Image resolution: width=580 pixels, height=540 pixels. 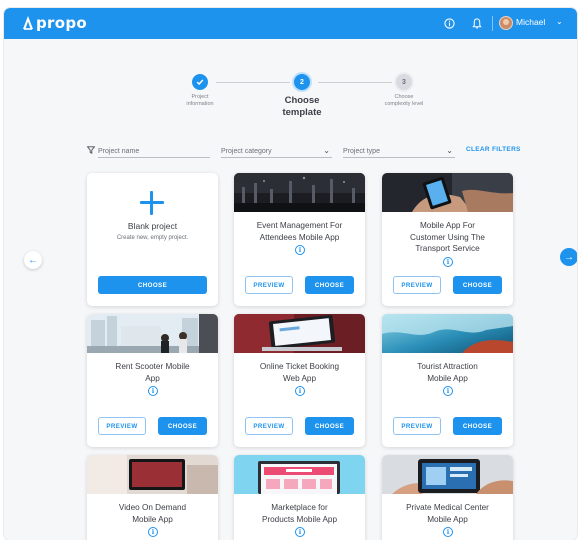 What do you see at coordinates (152, 226) in the screenshot?
I see `blank-project-title: Blank project` at bounding box center [152, 226].